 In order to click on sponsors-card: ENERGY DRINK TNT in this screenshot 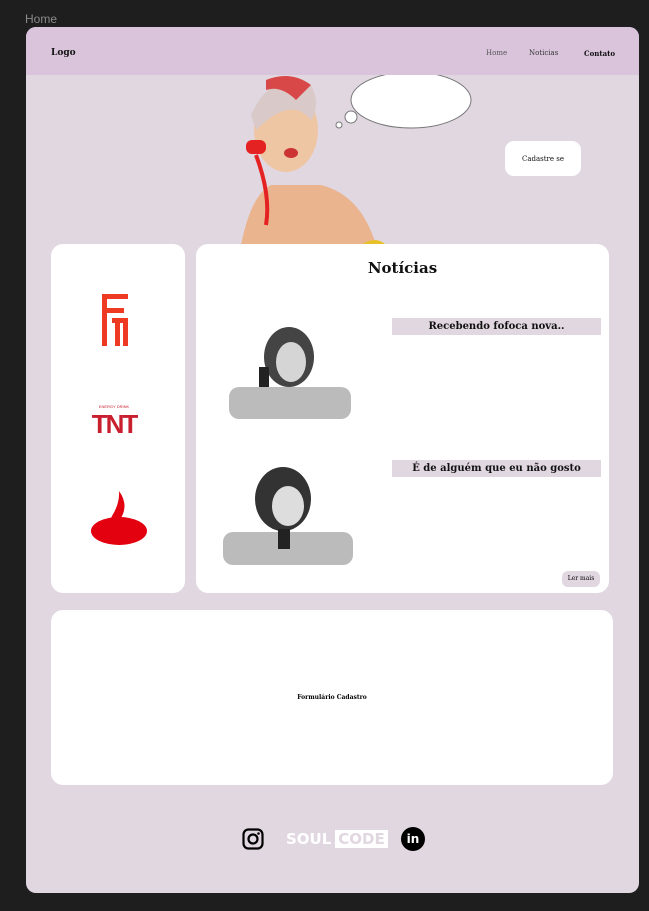, I will do `click(118, 418)`.